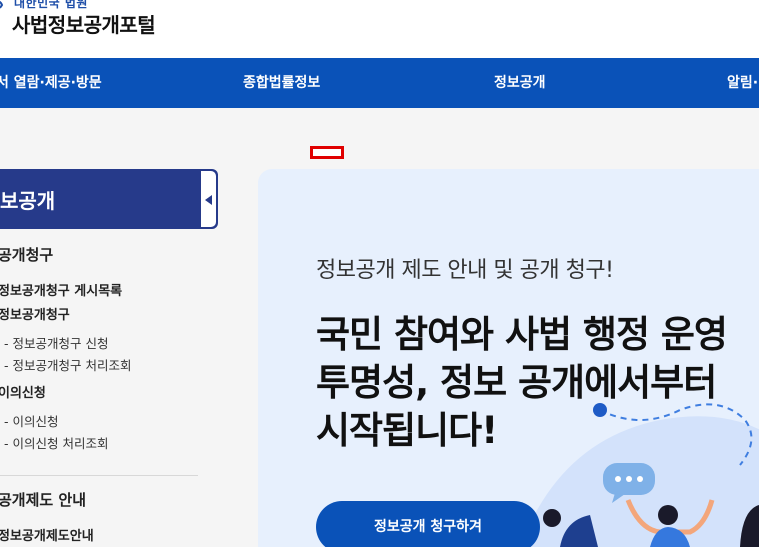 Image resolution: width=759 pixels, height=547 pixels. Describe the element at coordinates (428, 524) in the screenshot. I see `request-disclosure-button: 정보공개 청구하겨` at that location.